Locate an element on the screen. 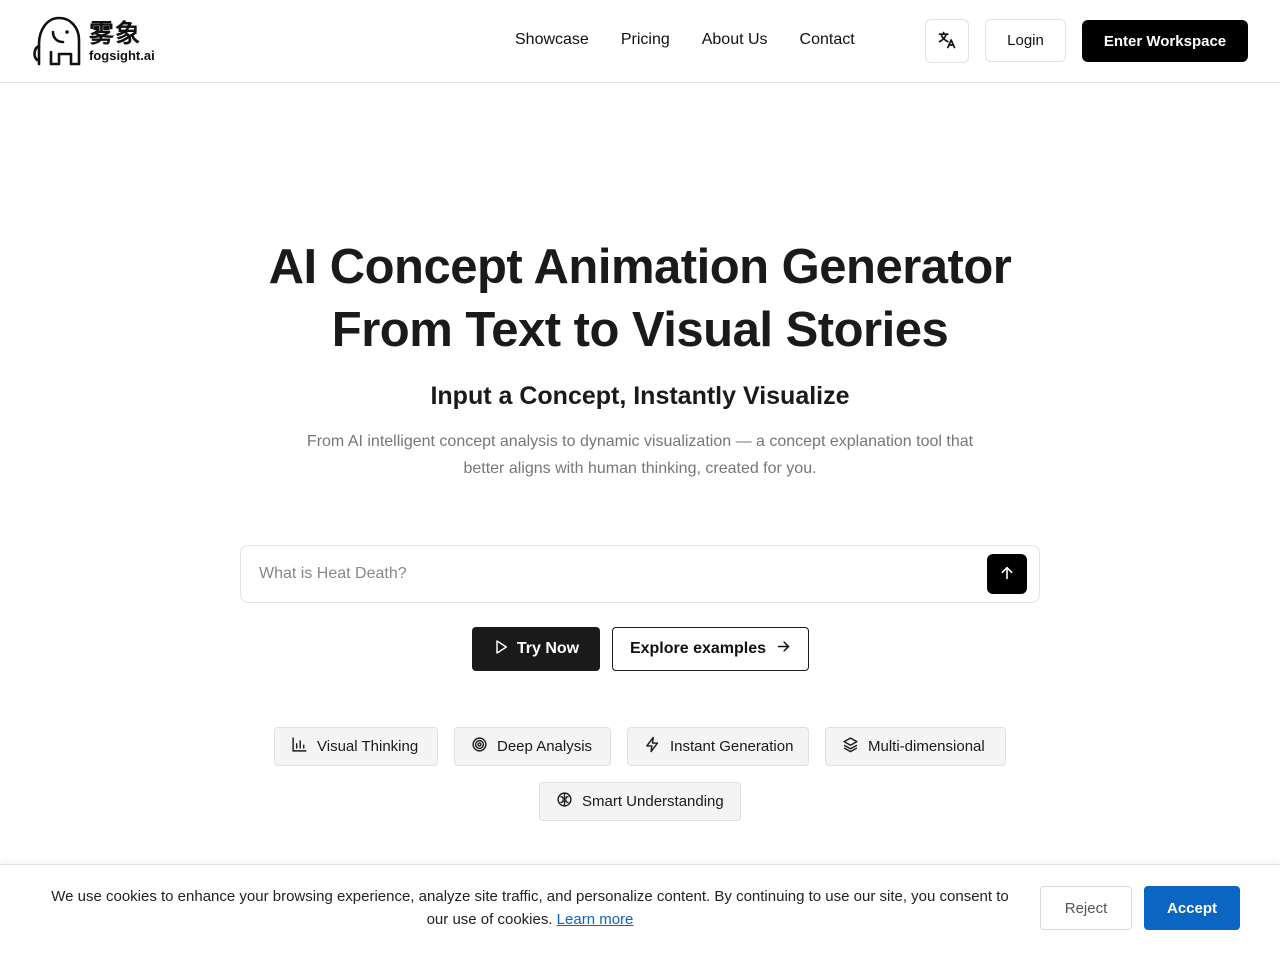 The width and height of the screenshot is (1280, 960). explore-examples-button: Explore examples is located at coordinates (710, 649).